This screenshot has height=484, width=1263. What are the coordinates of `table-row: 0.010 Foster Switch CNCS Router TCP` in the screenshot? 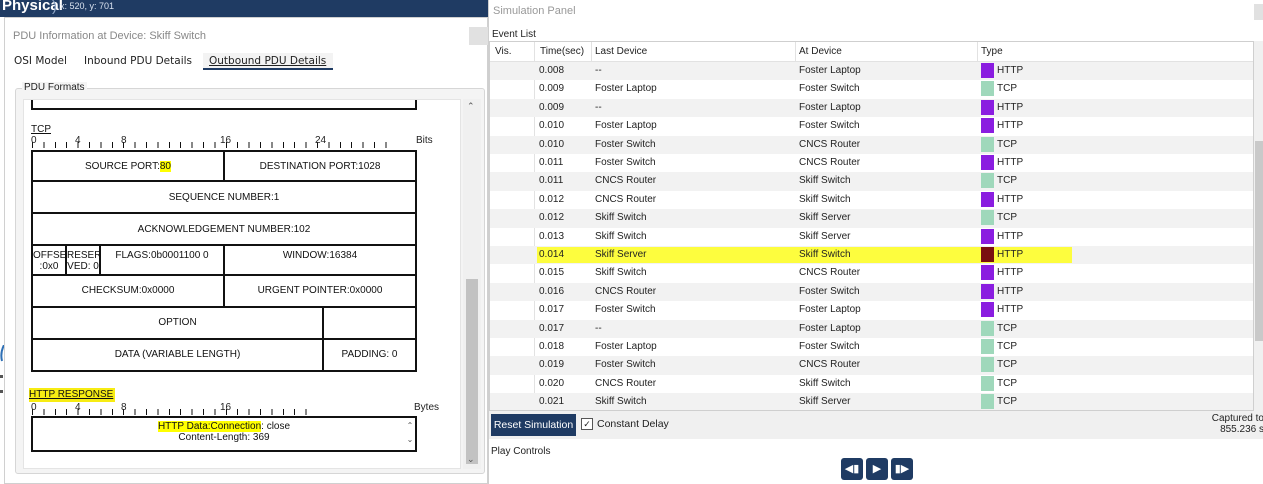 It's located at (871, 144).